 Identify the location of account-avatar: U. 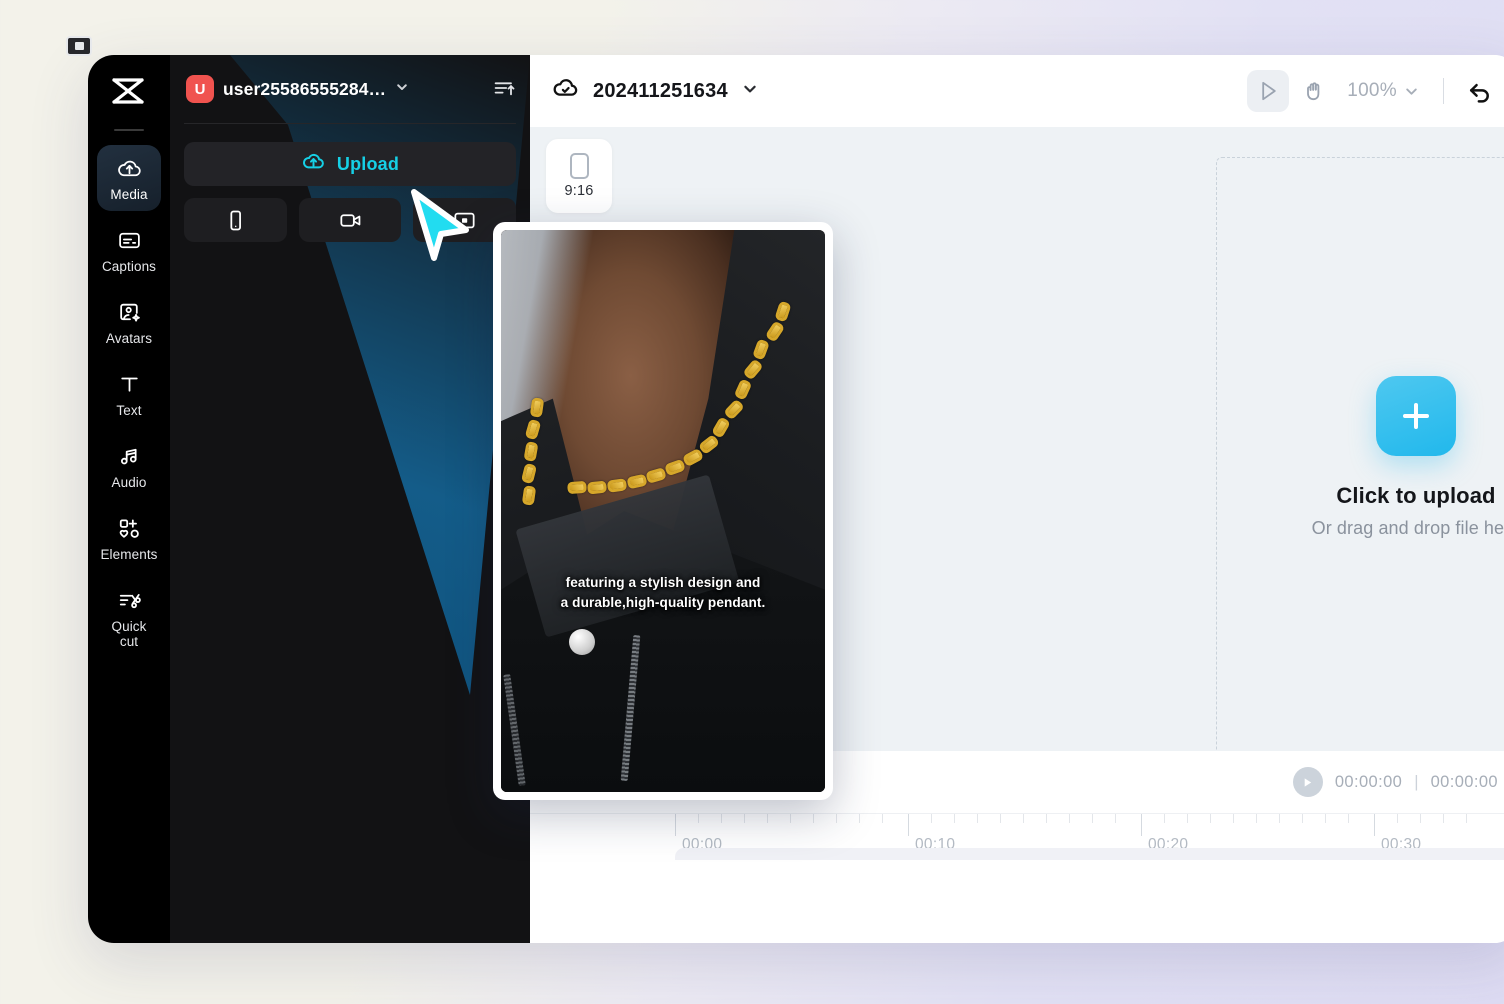
(200, 89).